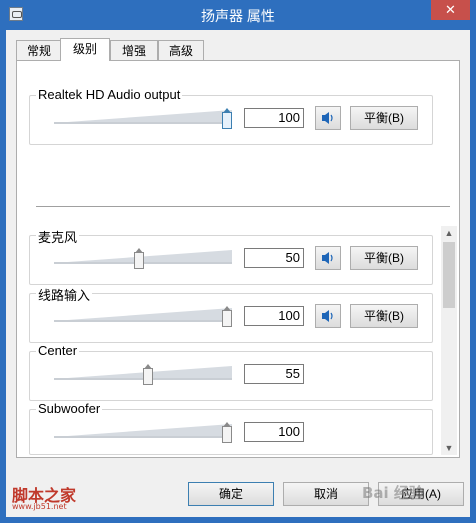  Describe the element at coordinates (134, 50) in the screenshot. I see `tab-enhancements: 增强` at that location.